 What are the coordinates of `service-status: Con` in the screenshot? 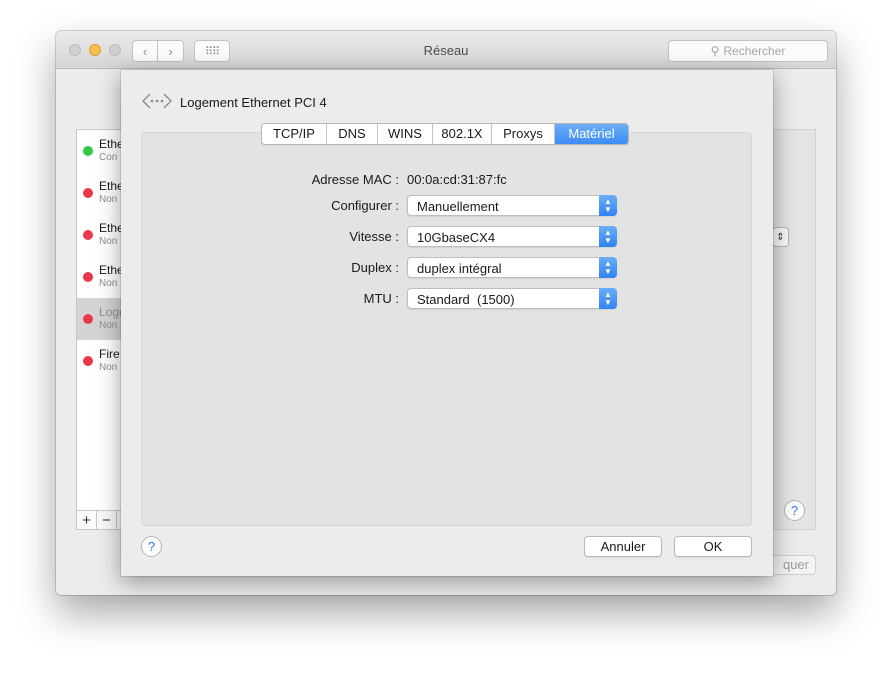 It's located at (108, 157).